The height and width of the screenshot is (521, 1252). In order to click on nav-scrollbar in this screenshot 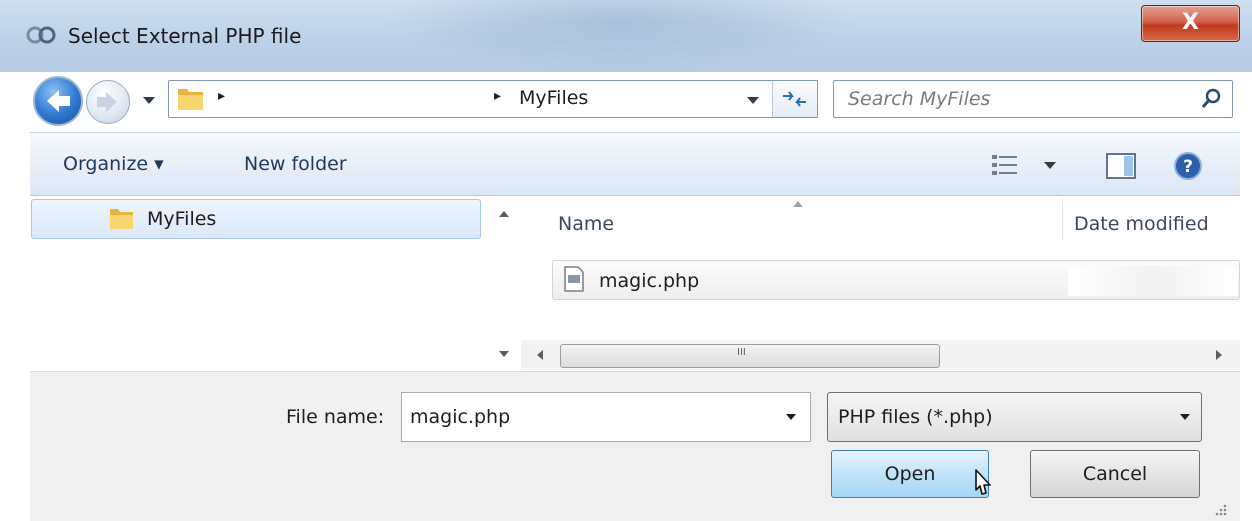, I will do `click(503, 283)`.